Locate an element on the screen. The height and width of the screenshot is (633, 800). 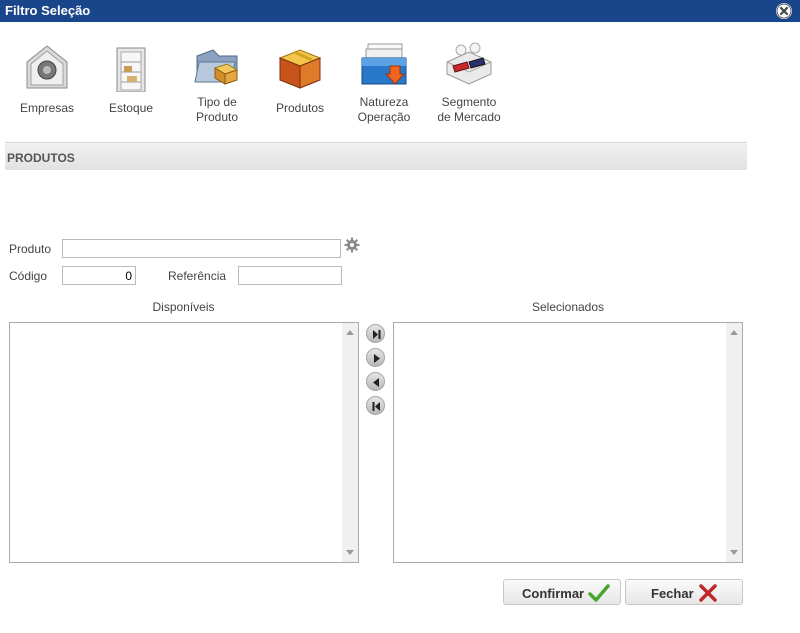
toolbar-segmento-mercado: Segmento de Mercado is located at coordinates (469, 82).